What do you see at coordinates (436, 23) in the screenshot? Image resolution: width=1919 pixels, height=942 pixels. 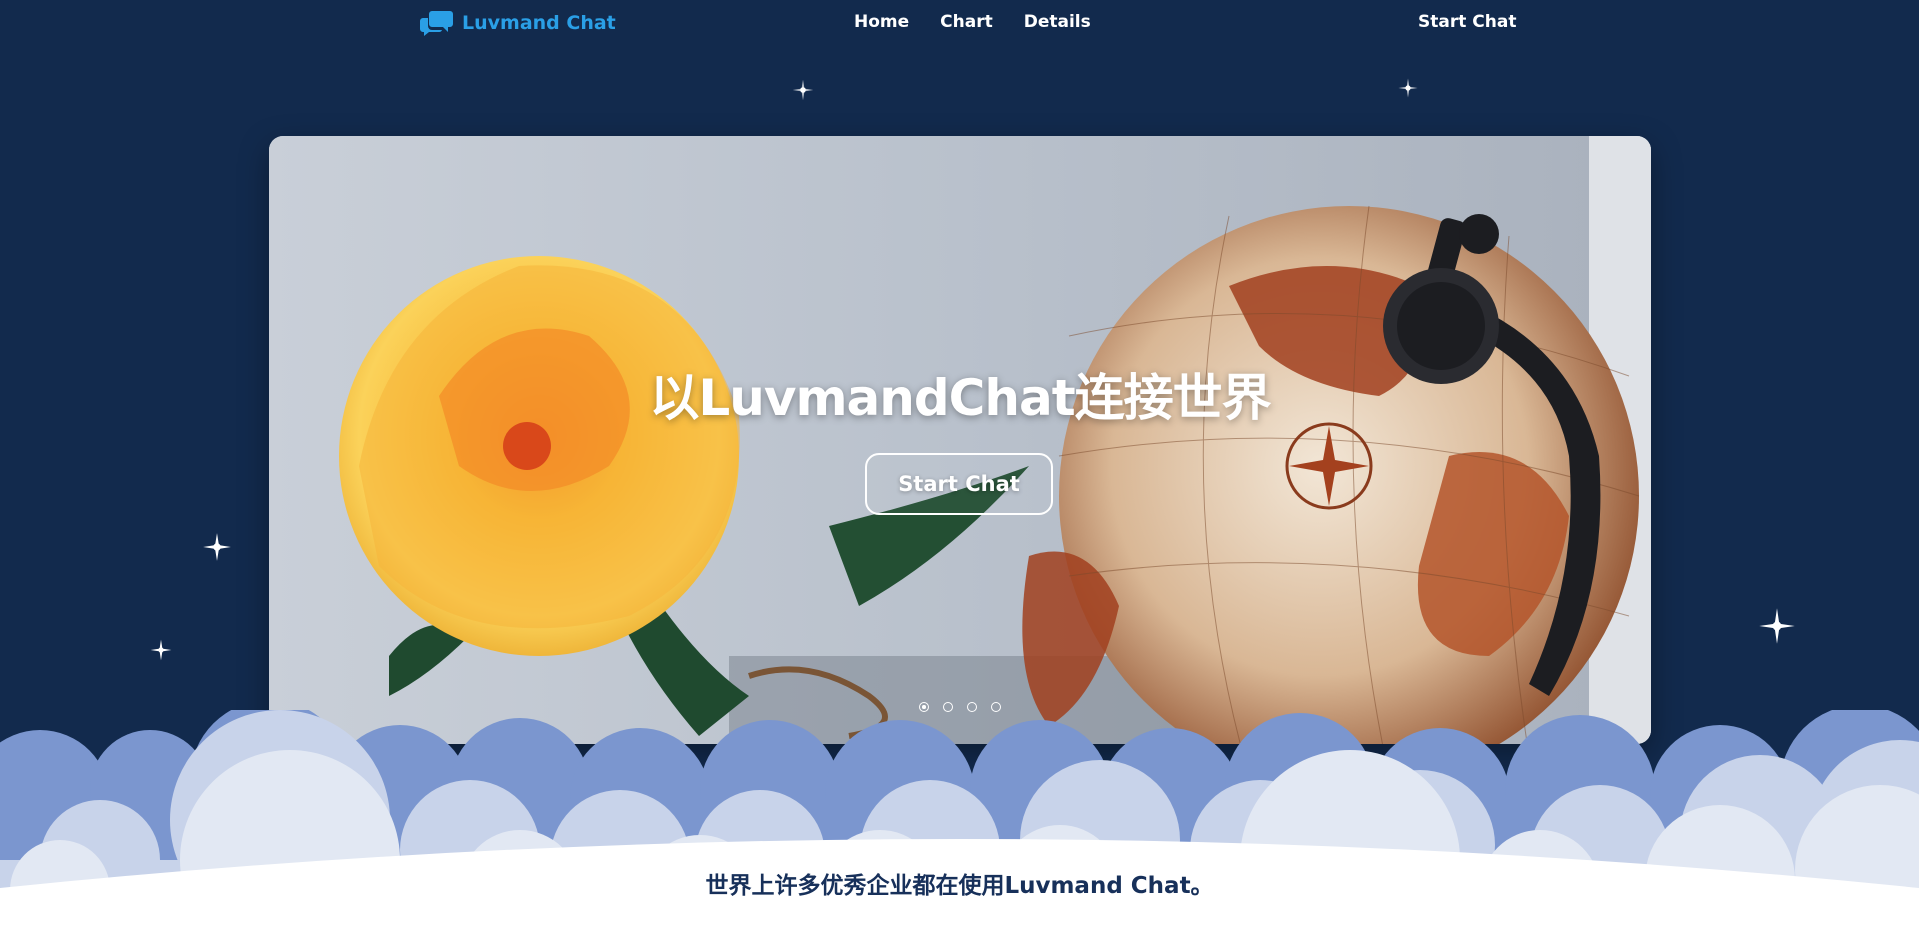 I see `chat-bubbles-icon` at bounding box center [436, 23].